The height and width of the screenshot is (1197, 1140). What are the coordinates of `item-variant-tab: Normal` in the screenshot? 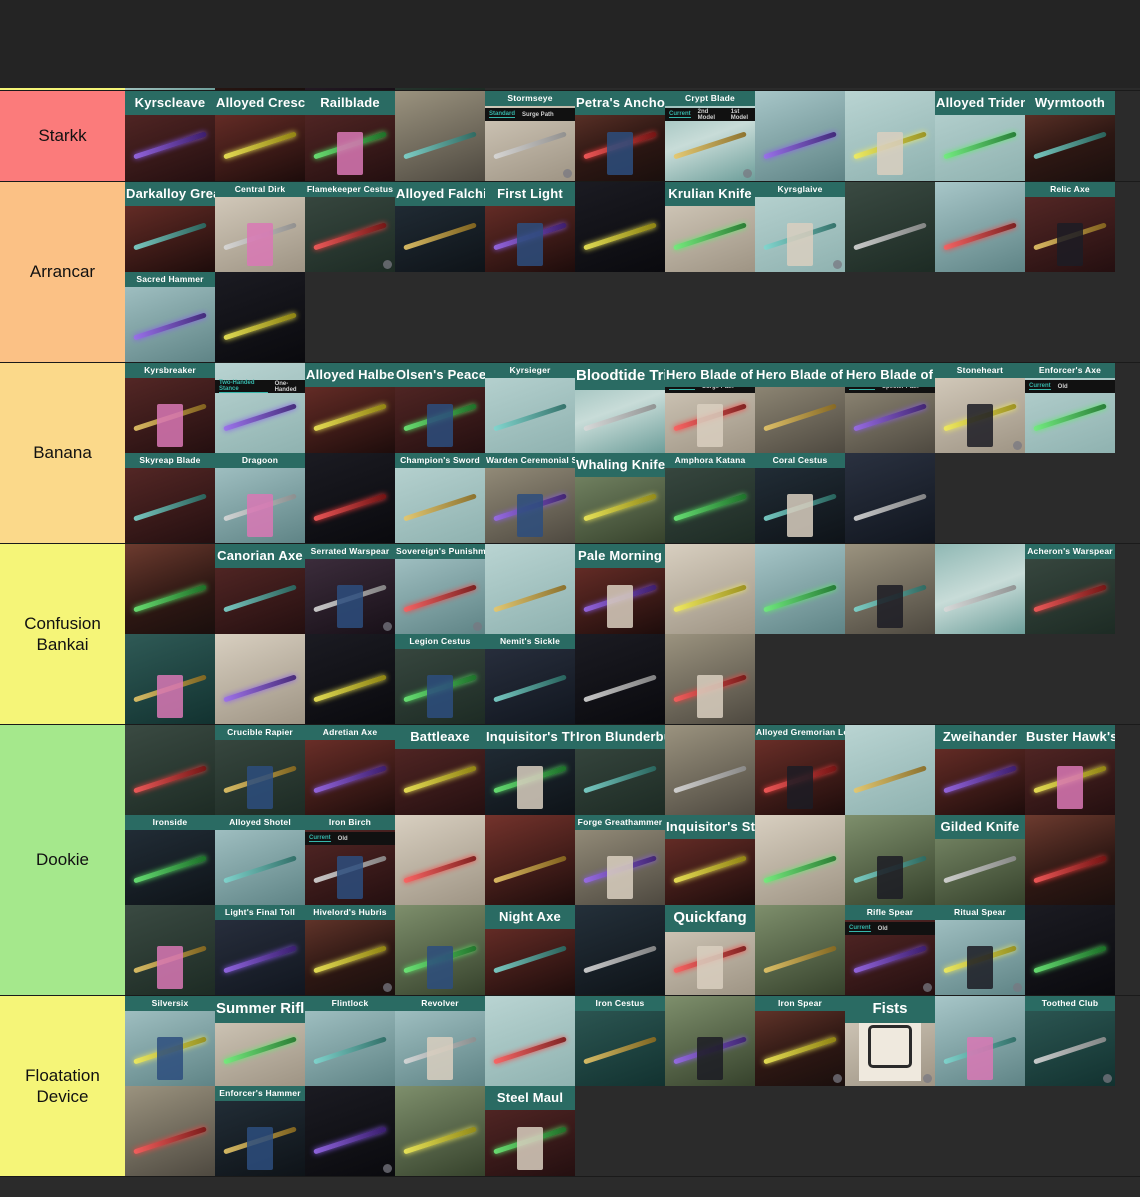 It's located at (139, 23).